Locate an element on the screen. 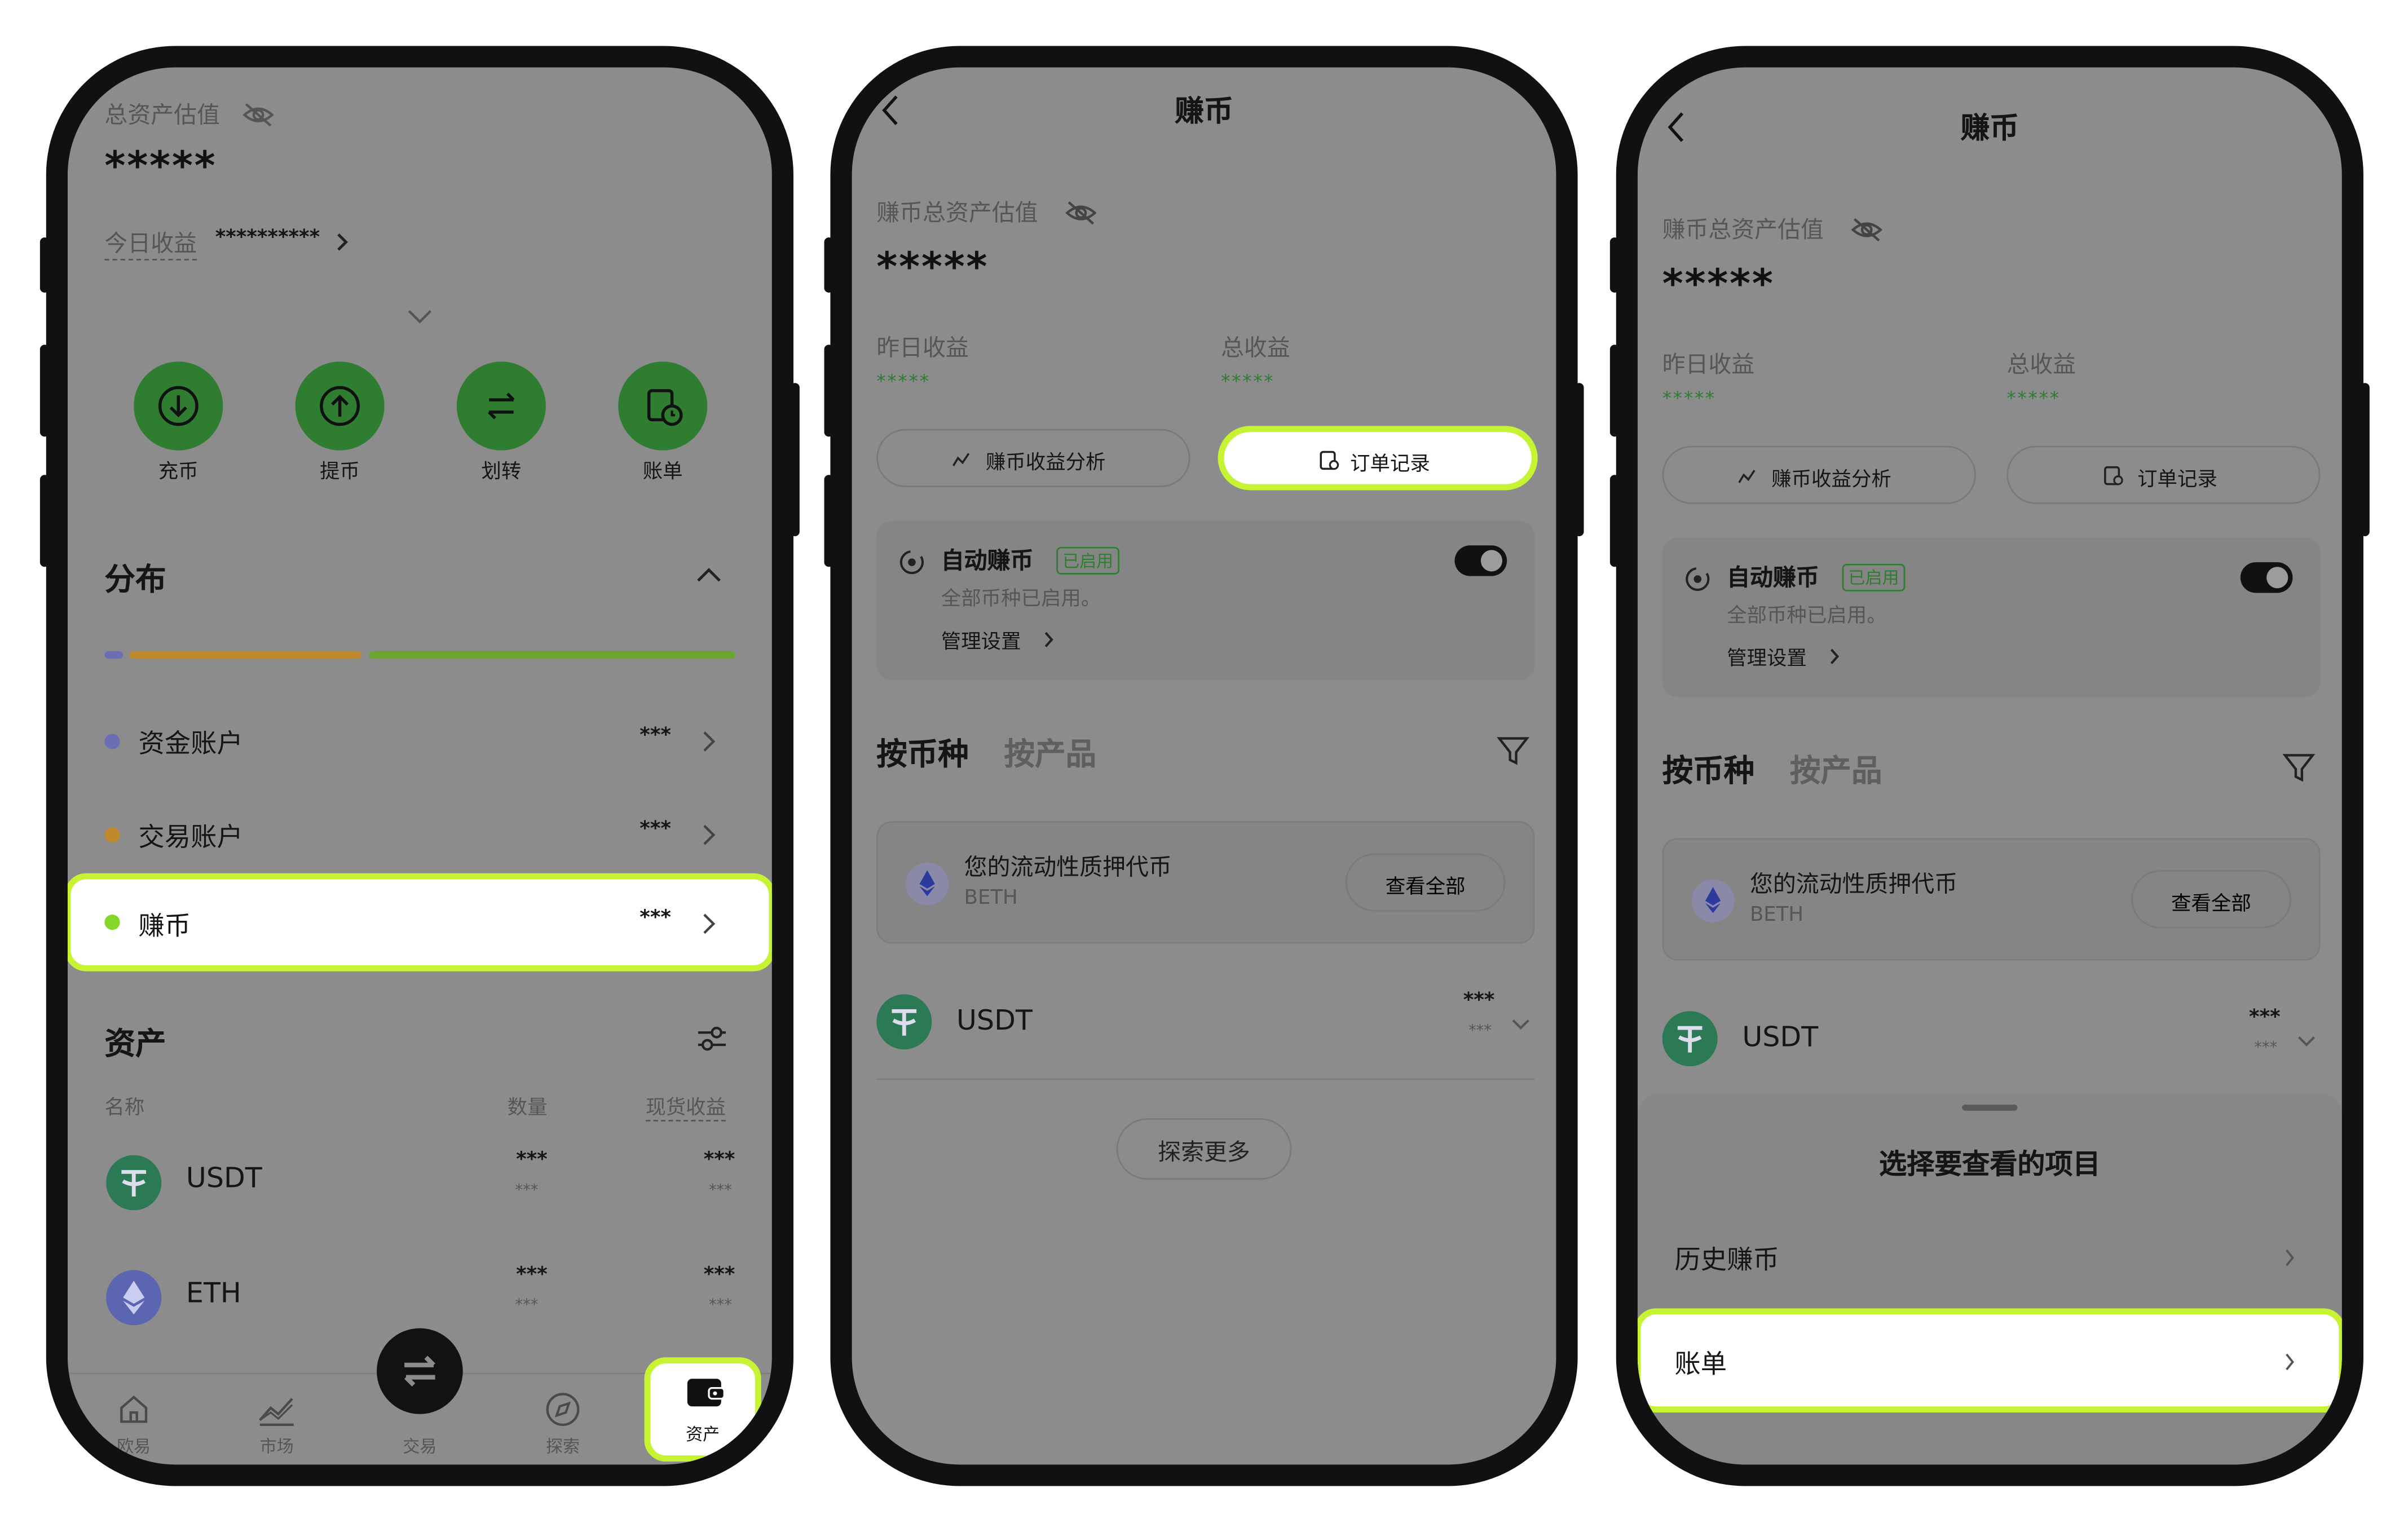 The width and height of the screenshot is (2408, 1532). chart-icon is located at coordinates (961, 459).